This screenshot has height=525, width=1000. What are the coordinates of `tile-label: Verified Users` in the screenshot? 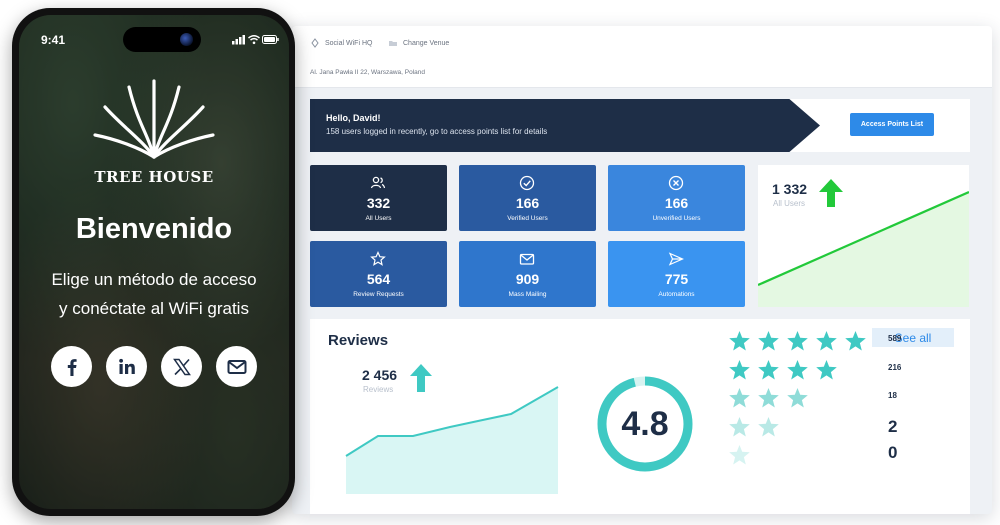 It's located at (527, 218).